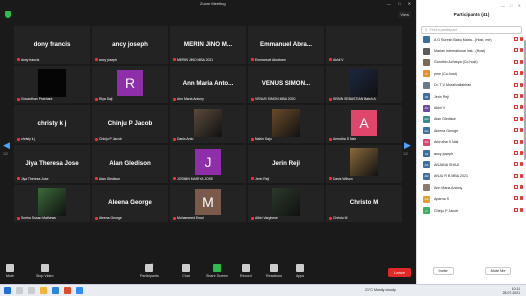 This screenshot has height=296, width=526. I want to click on mute-me-button: Mute Me, so click(498, 271).